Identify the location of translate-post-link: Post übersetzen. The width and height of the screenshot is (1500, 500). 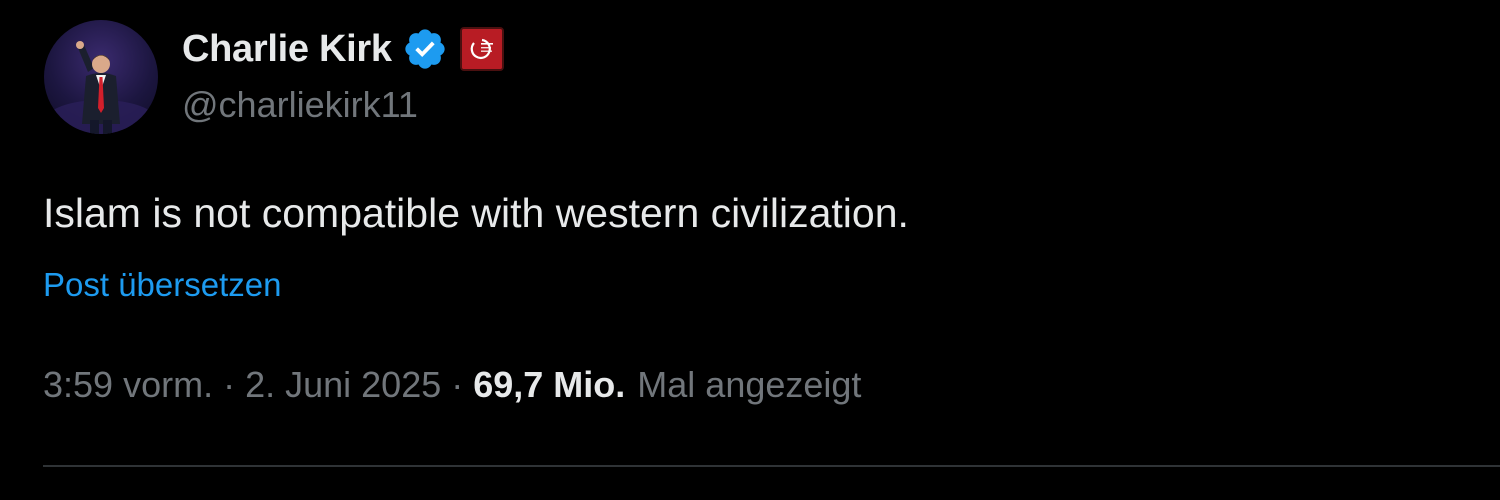
(162, 285).